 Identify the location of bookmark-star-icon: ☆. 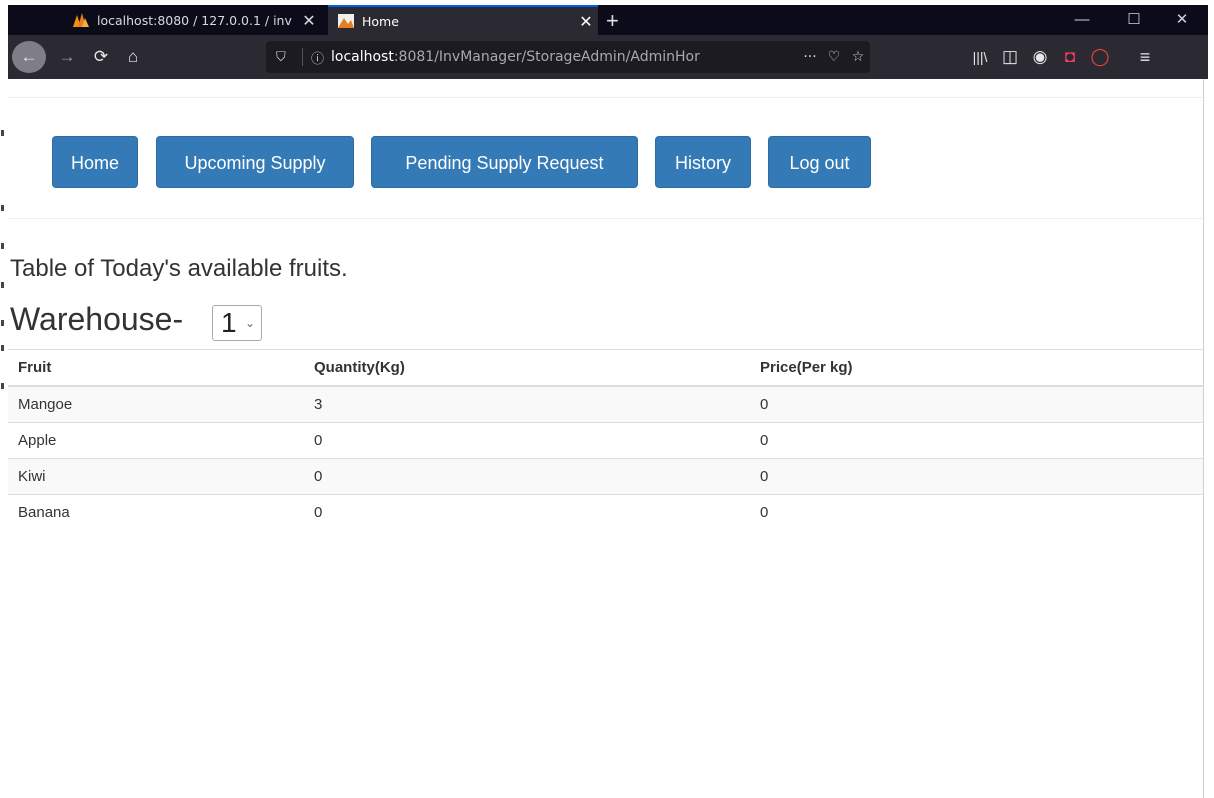
(858, 57).